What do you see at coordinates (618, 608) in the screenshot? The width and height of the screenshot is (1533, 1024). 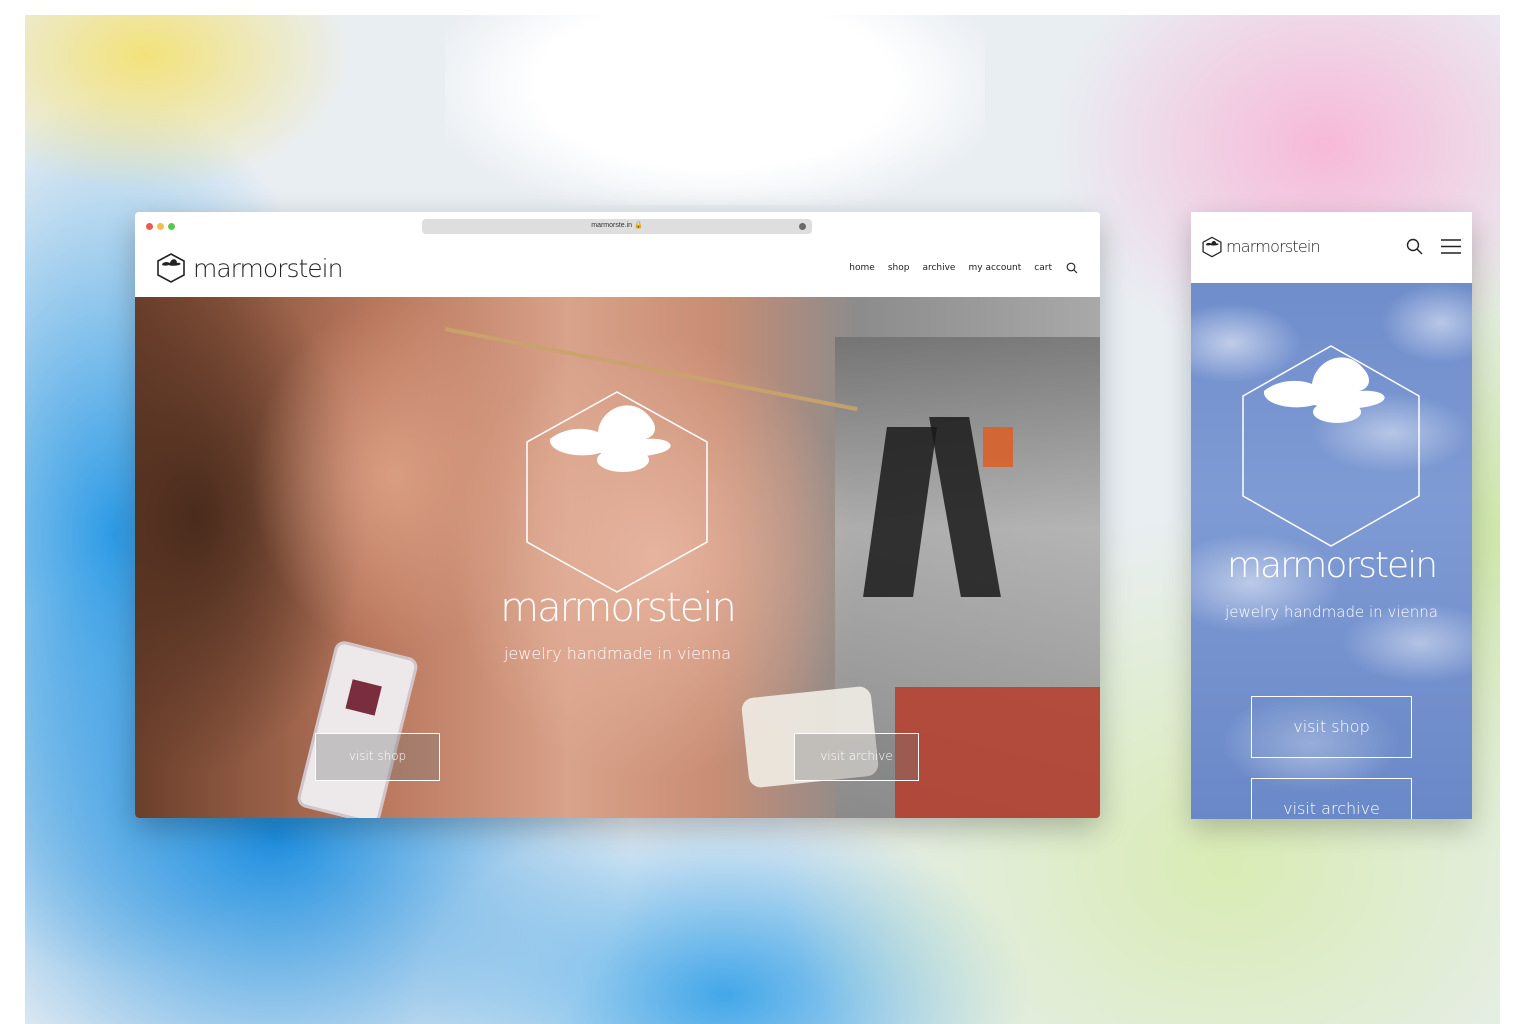 I see `hero-title: marmorstein` at bounding box center [618, 608].